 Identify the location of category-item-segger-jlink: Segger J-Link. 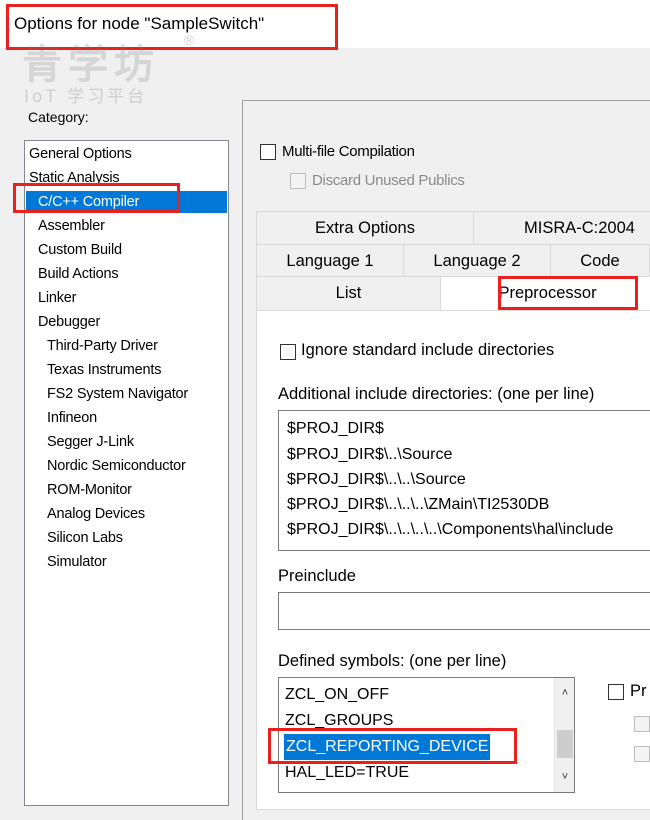
(90, 442).